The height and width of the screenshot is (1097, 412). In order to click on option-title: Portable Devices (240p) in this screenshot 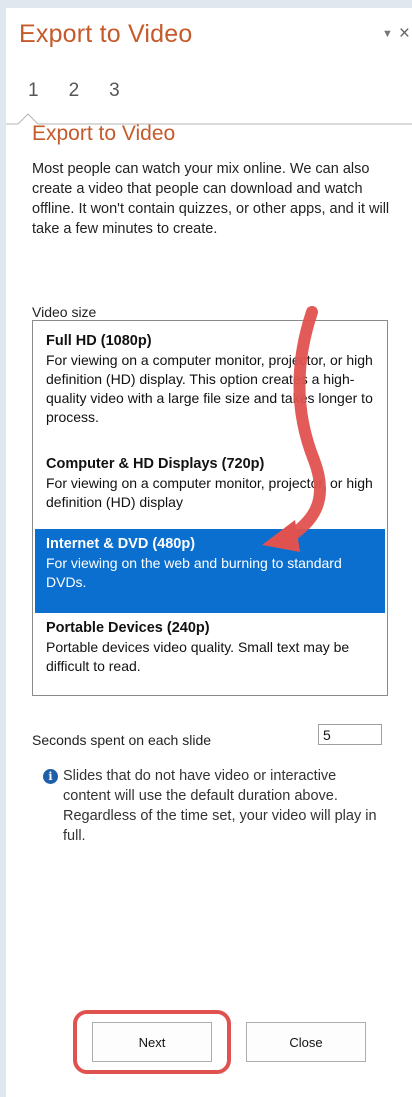, I will do `click(128, 628)`.